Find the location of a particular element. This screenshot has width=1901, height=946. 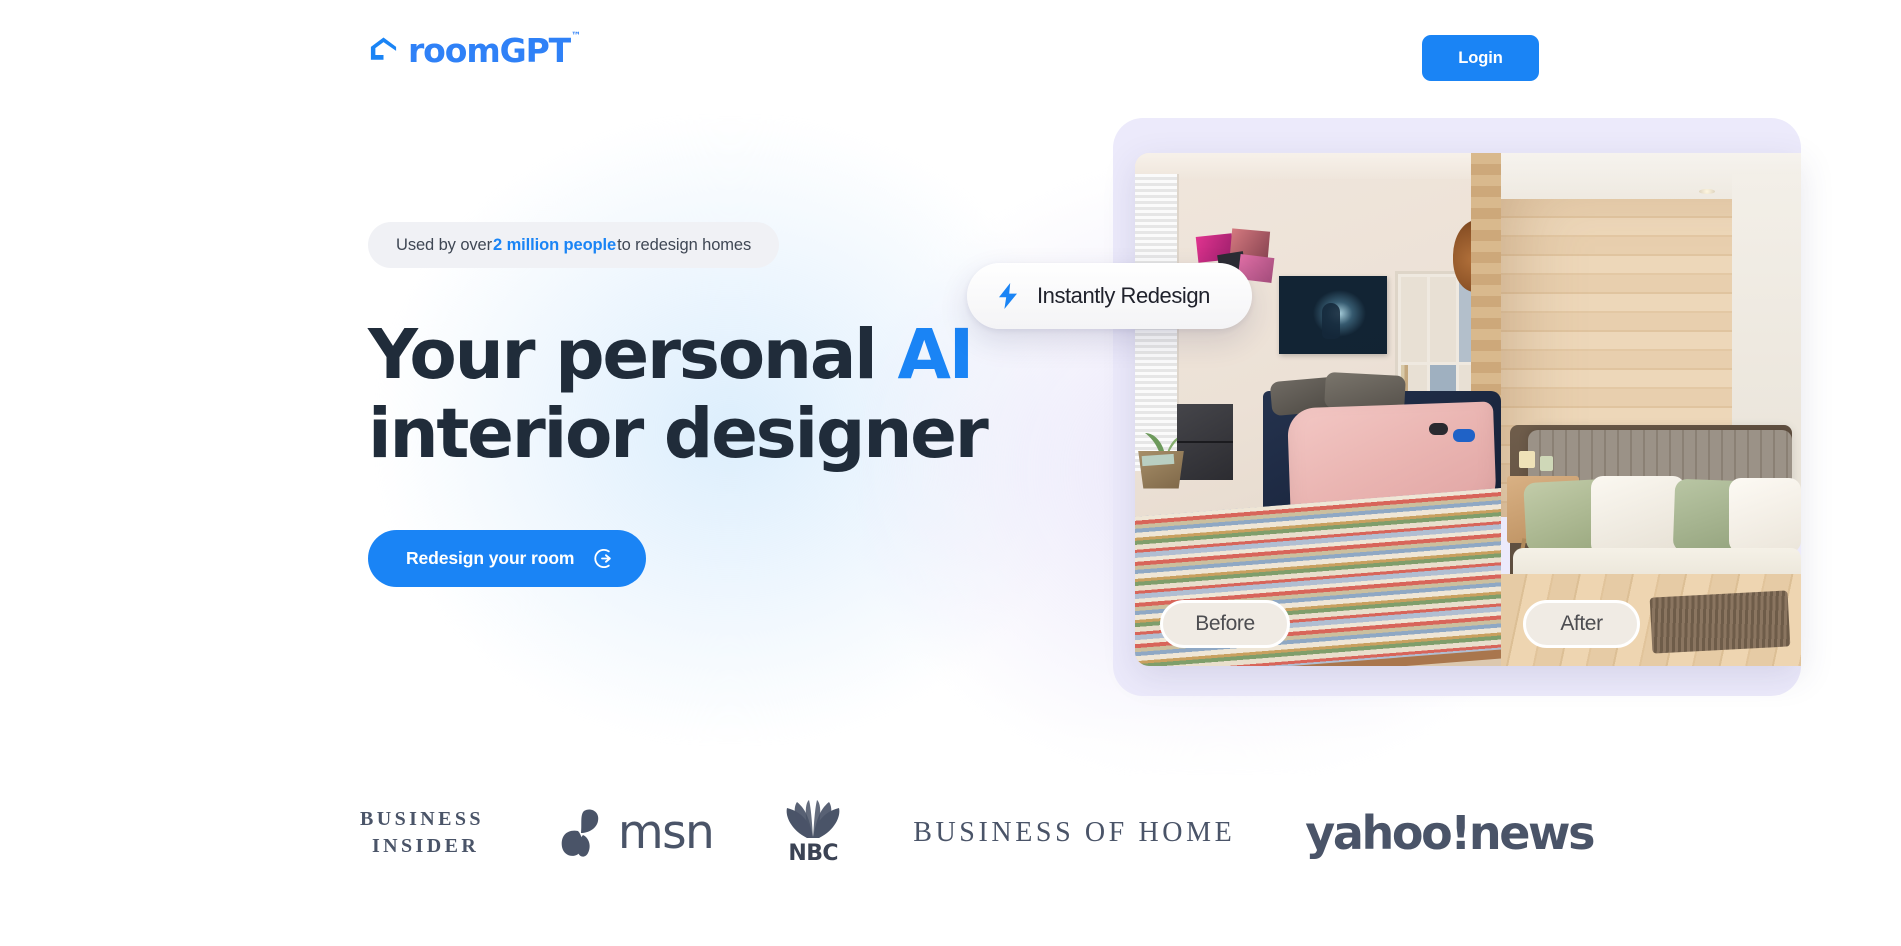

msn-wordmark: msn is located at coordinates (666, 832).